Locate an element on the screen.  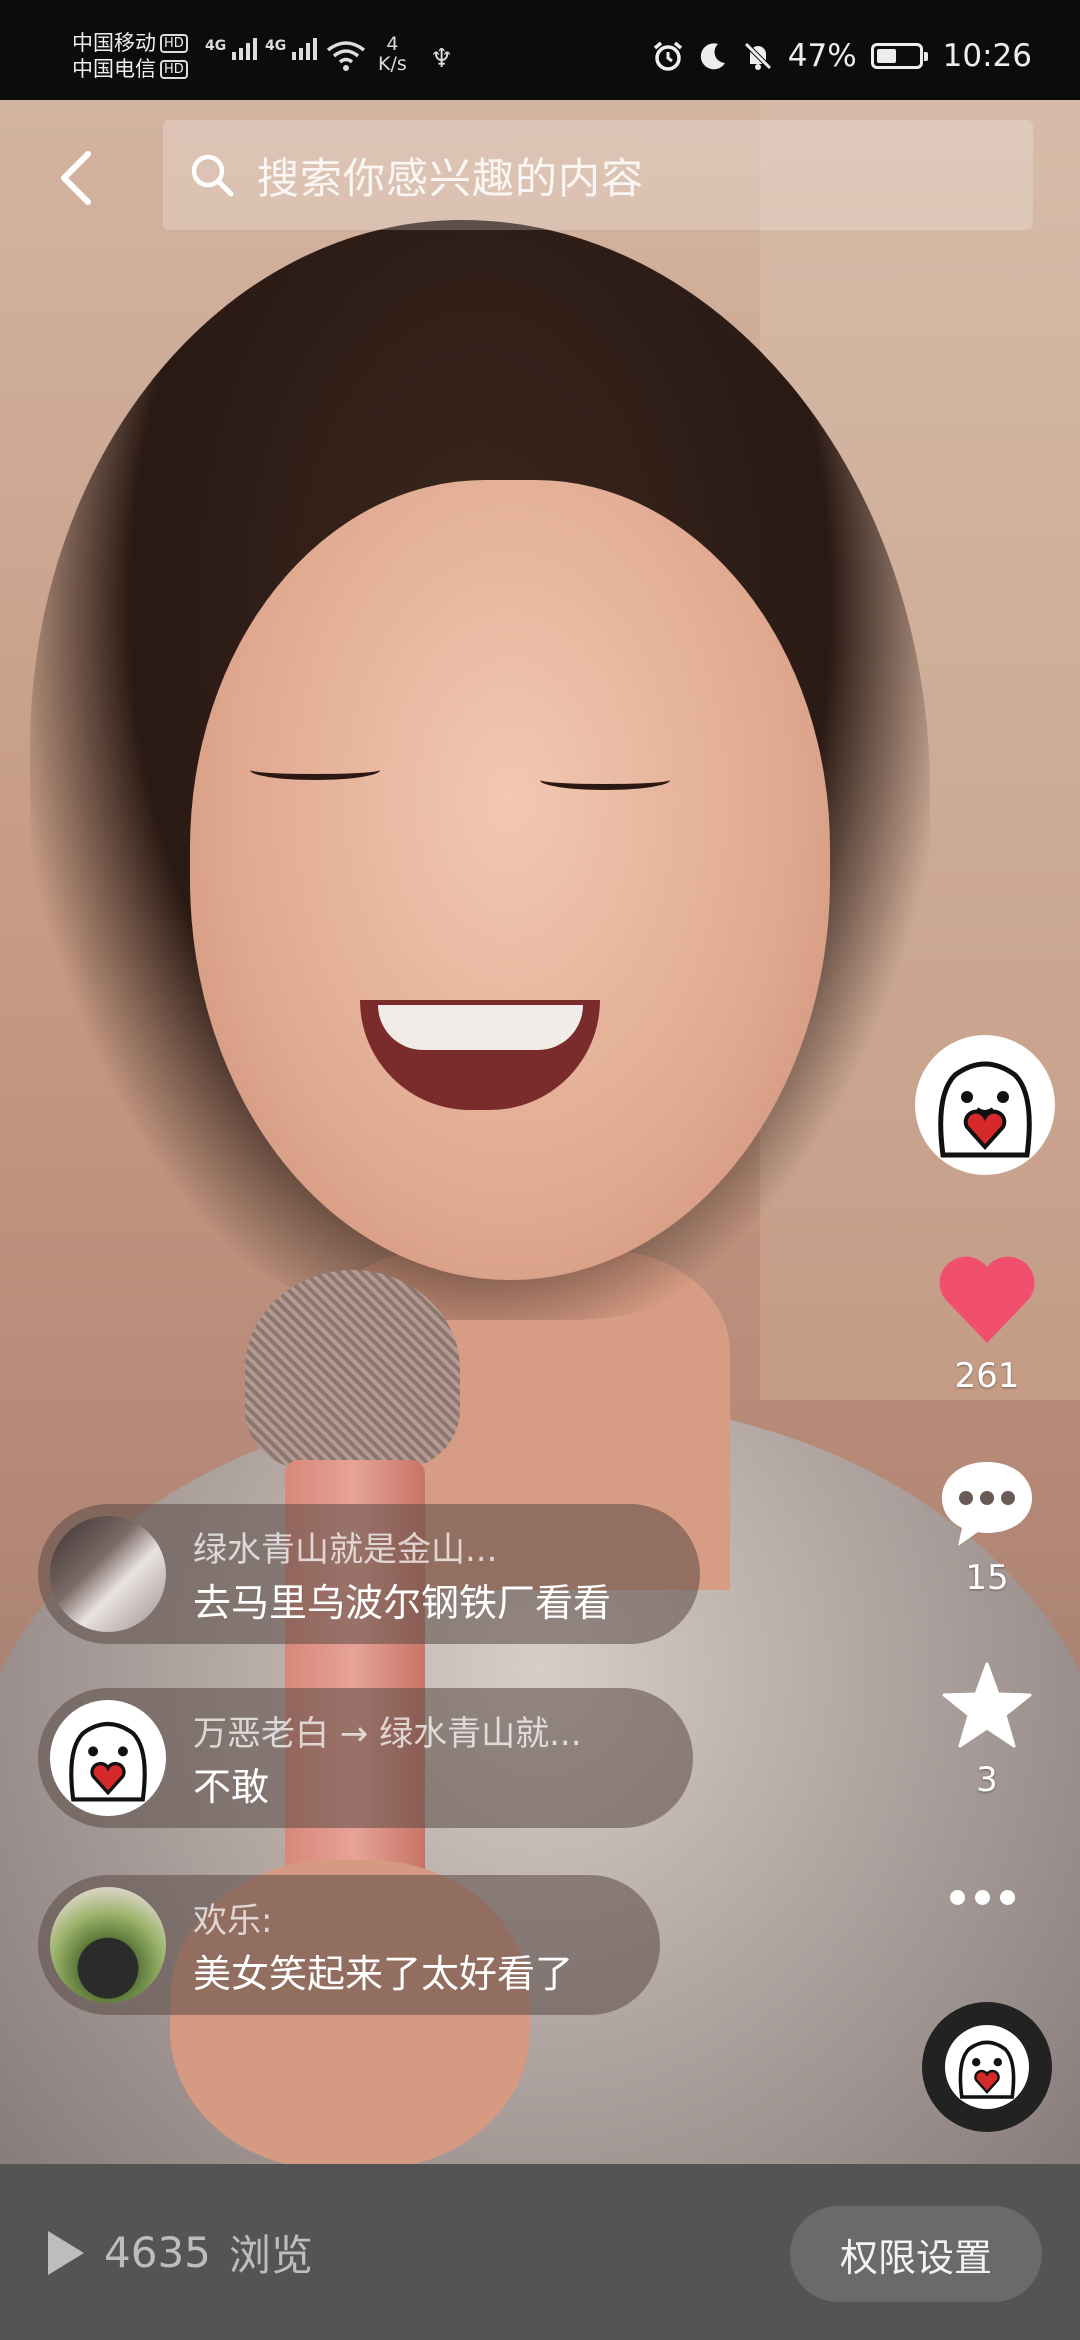
view-stats: 4635 浏览 is located at coordinates (178, 2252).